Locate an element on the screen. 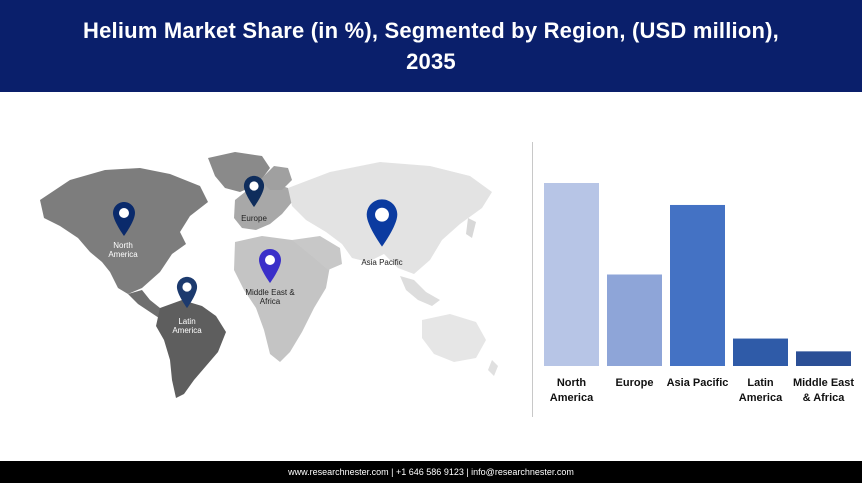  north-america-pin-icon is located at coordinates (124, 219).